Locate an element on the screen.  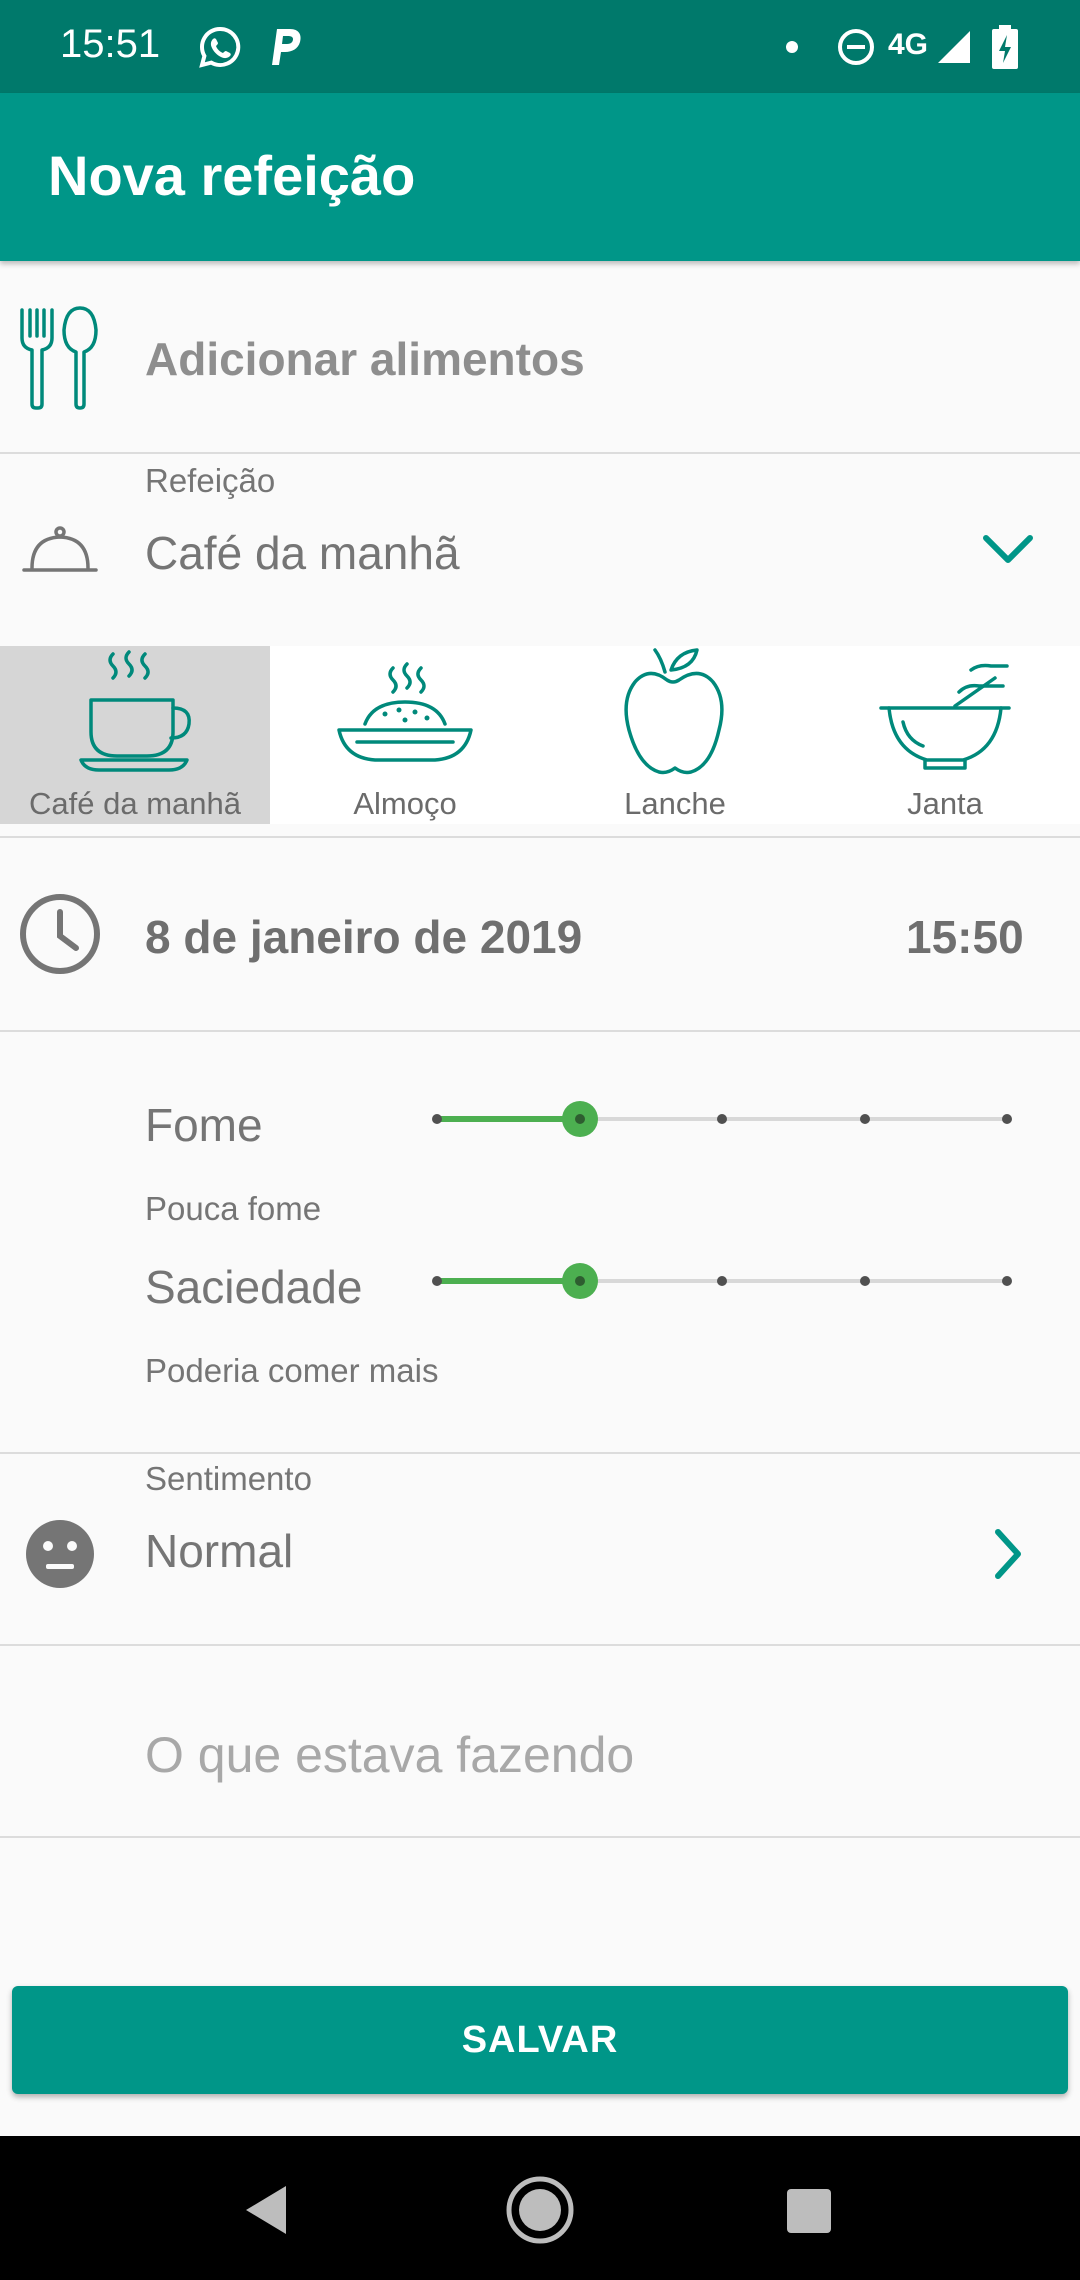
plate-icon is located at coordinates (405, 712).